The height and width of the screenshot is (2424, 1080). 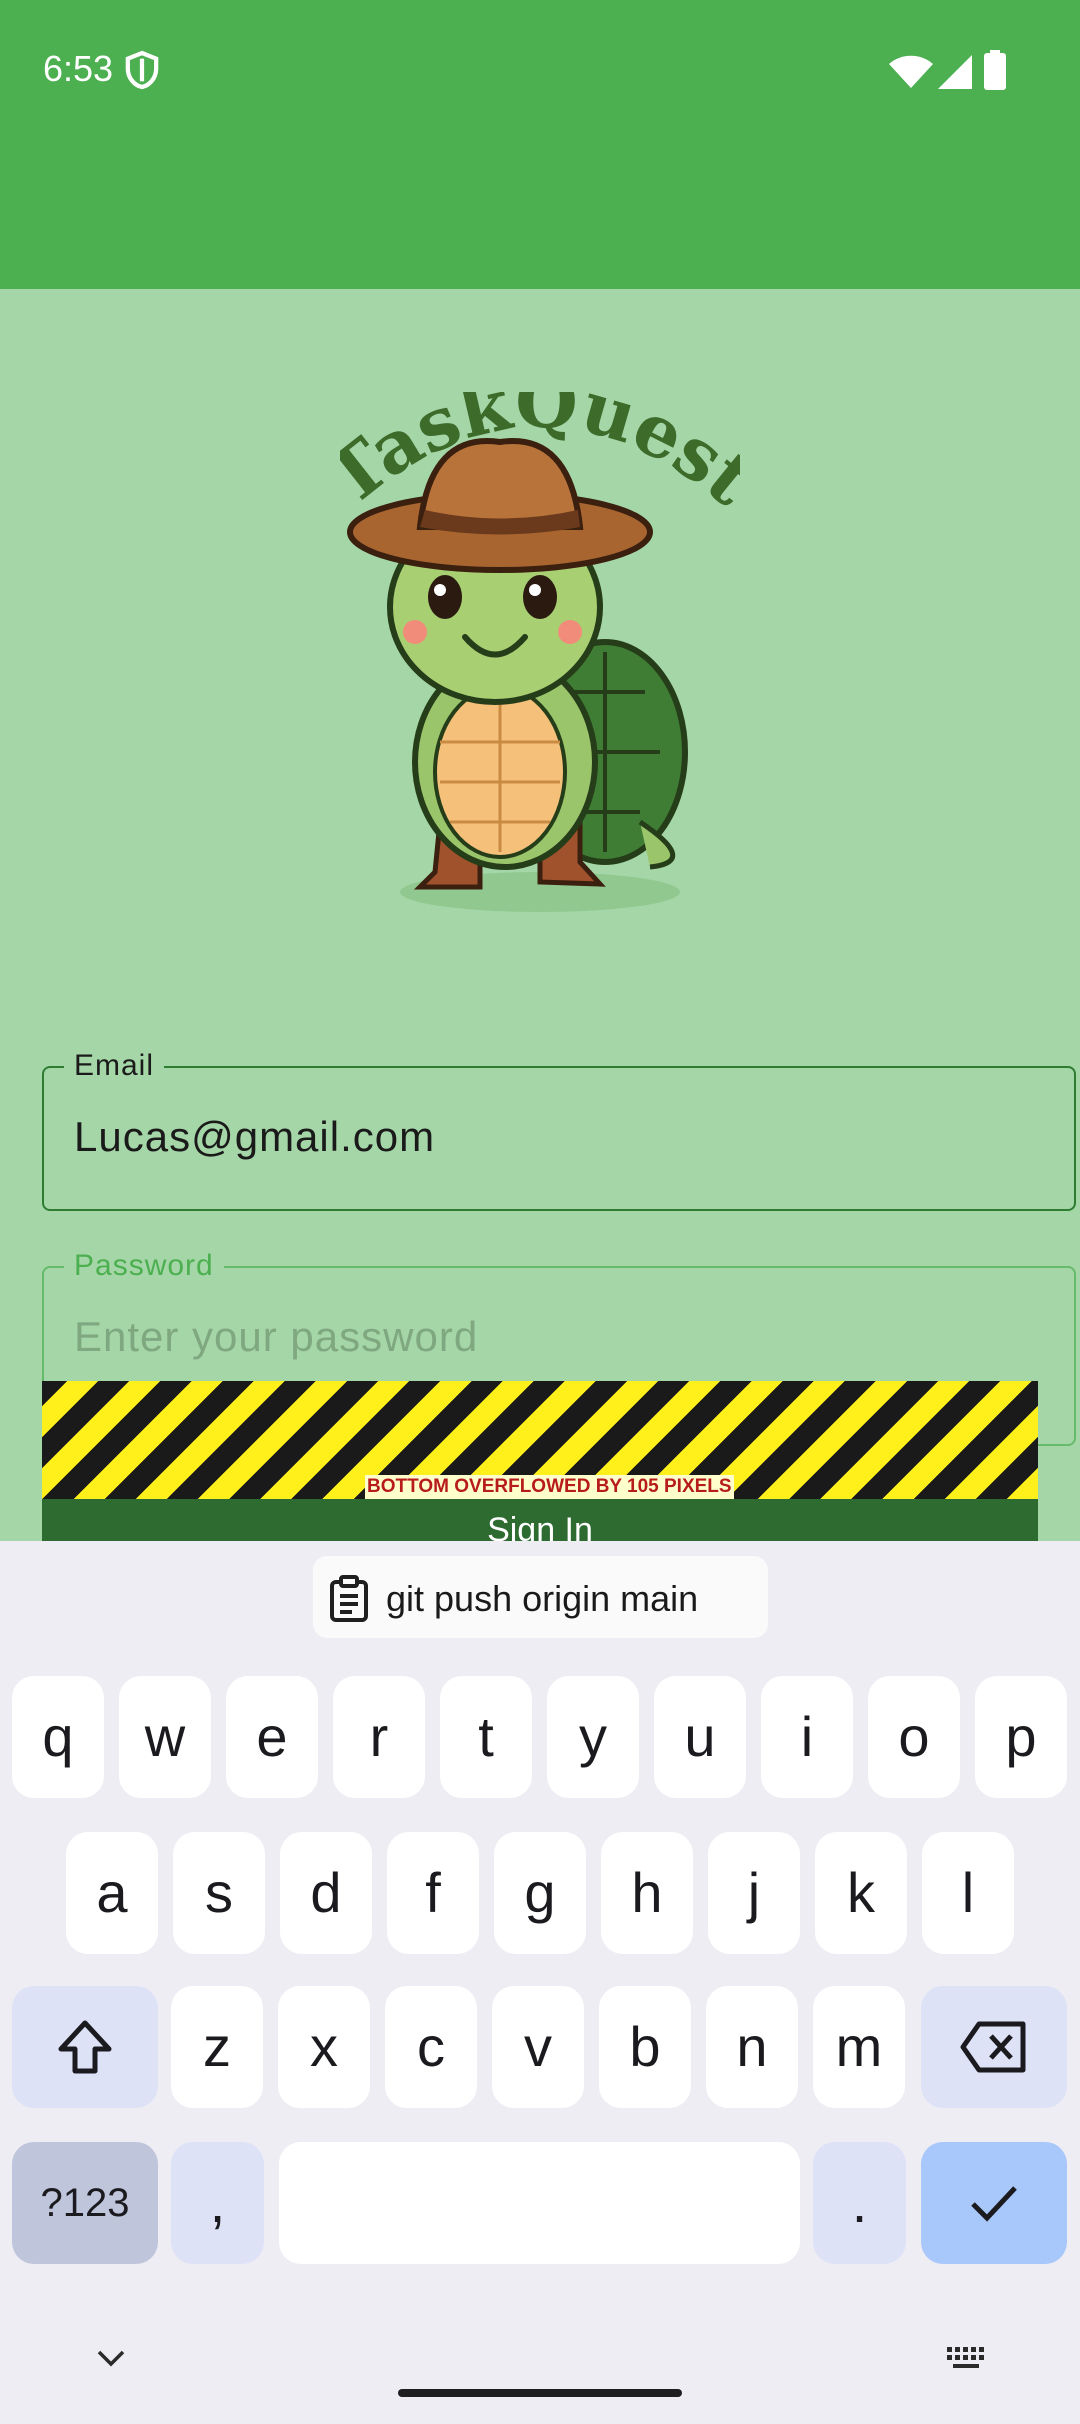 I want to click on space-key, so click(x=539, y=2203).